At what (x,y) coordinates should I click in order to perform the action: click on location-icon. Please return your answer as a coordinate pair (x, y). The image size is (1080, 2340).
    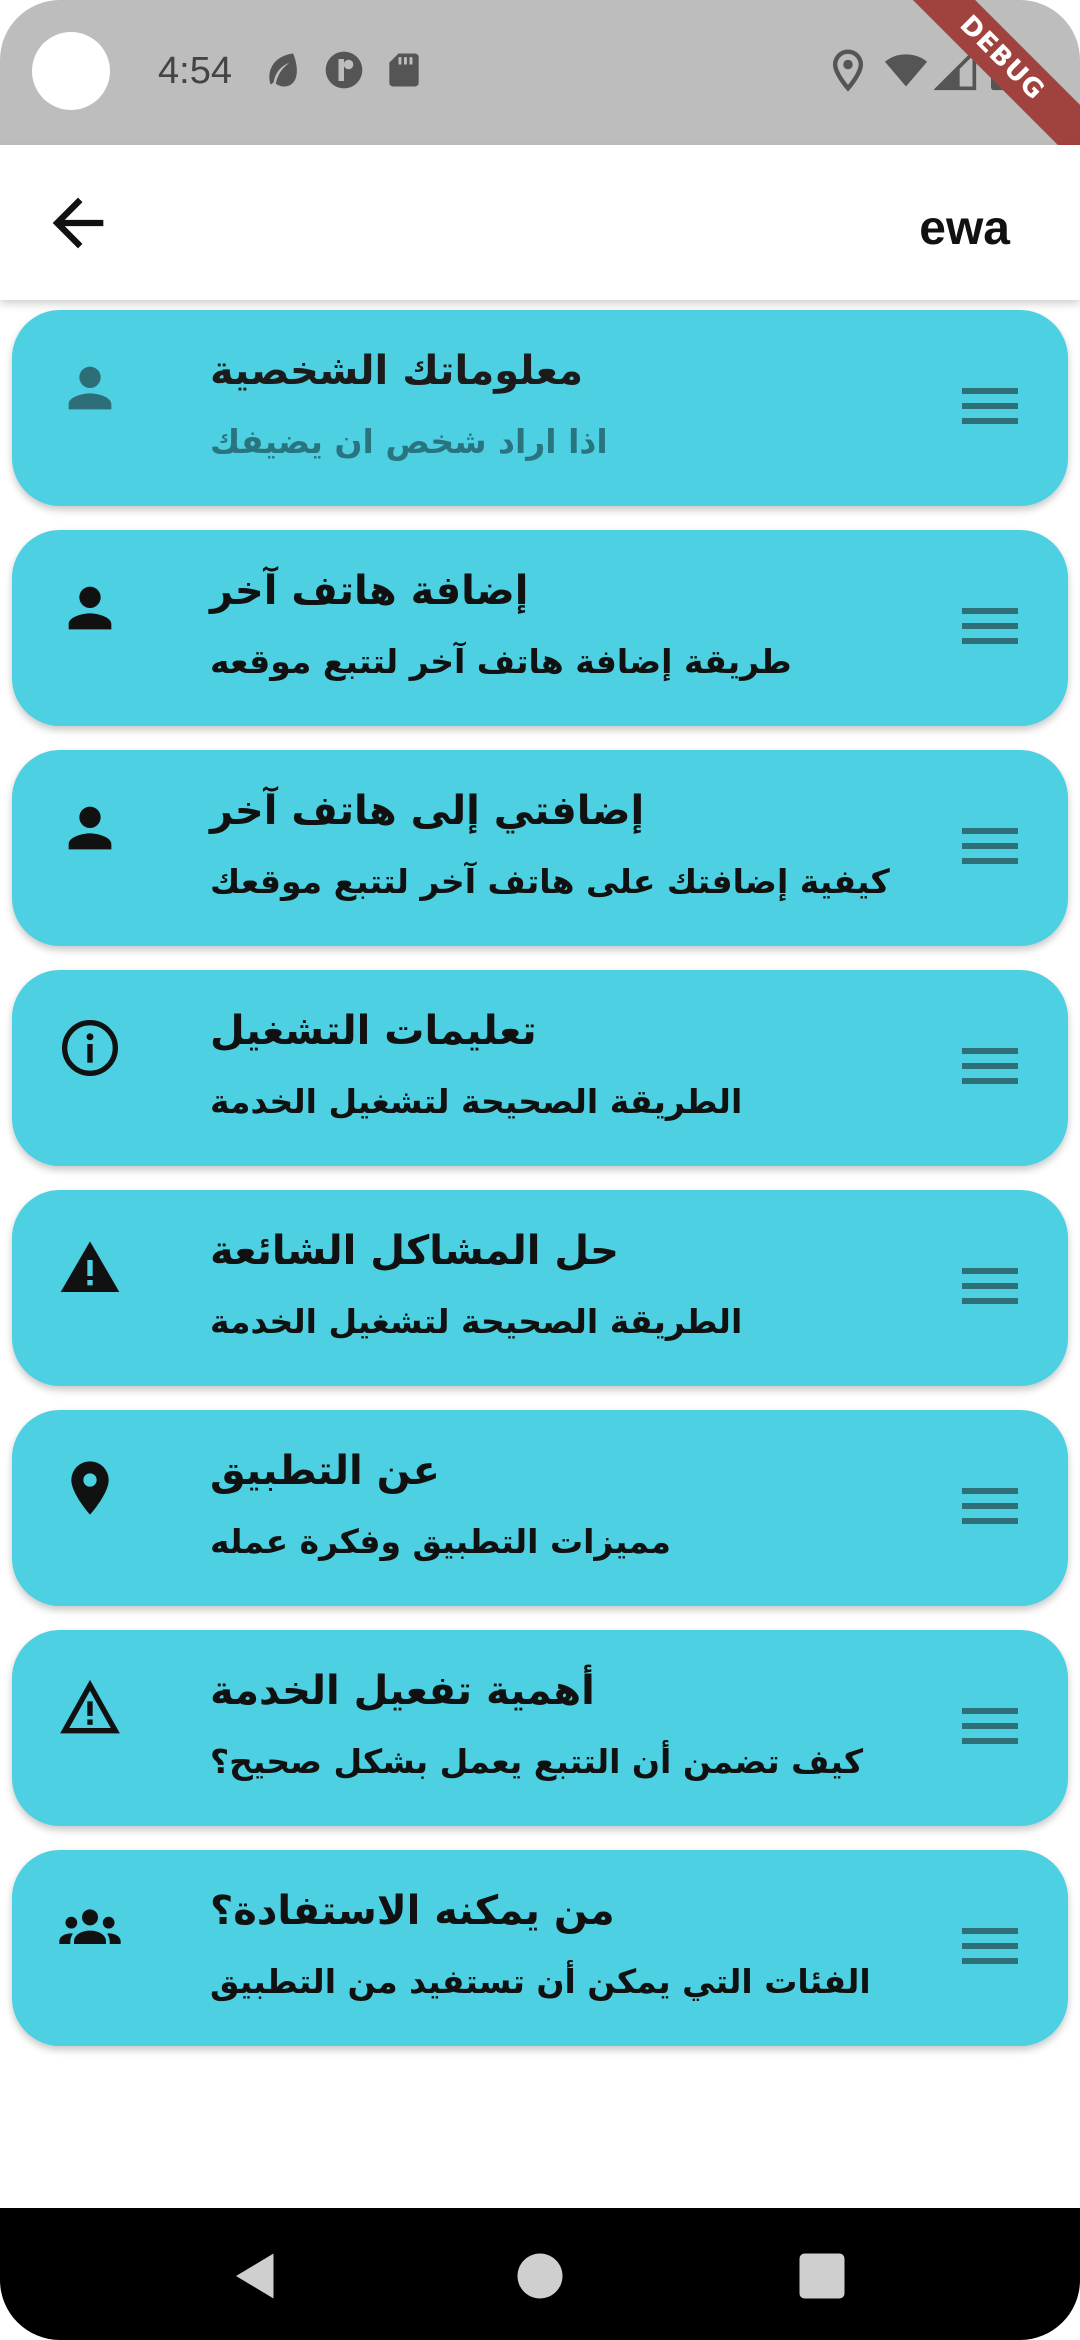
    Looking at the image, I should click on (848, 70).